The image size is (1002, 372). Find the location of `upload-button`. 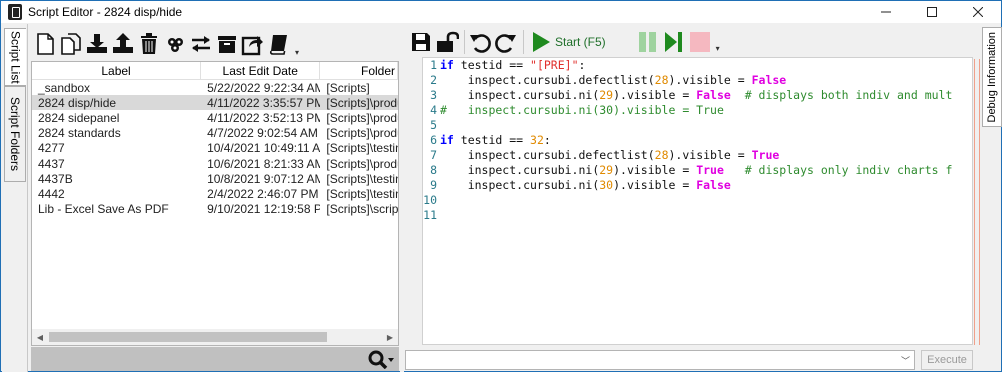

upload-button is located at coordinates (123, 44).